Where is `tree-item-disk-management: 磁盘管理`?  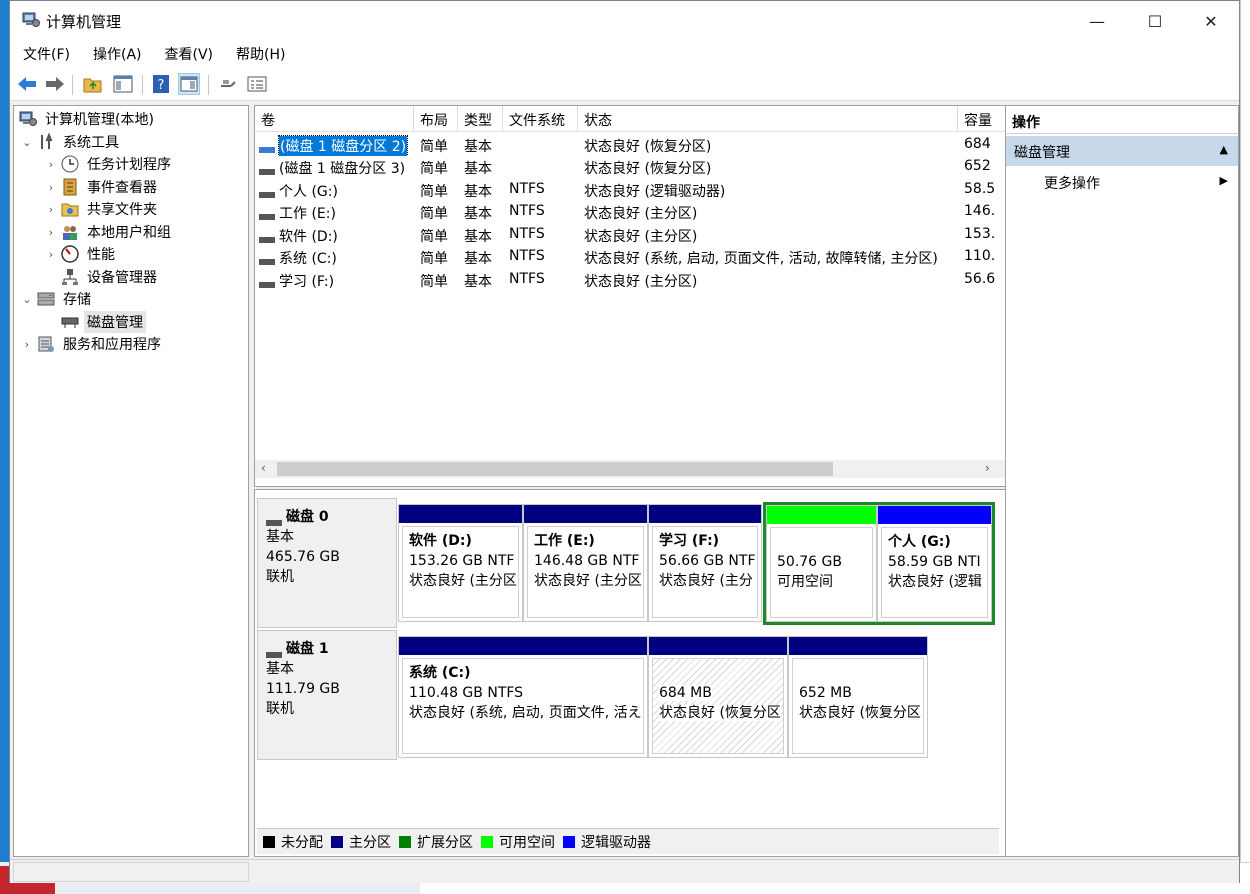 tree-item-disk-management: 磁盘管理 is located at coordinates (102, 322).